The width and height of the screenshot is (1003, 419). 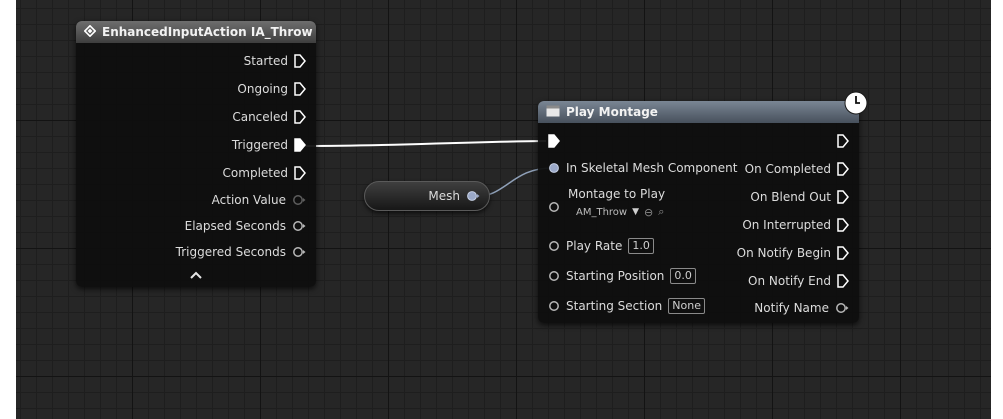 What do you see at coordinates (299, 200) in the screenshot?
I see `struct-pin-icon` at bounding box center [299, 200].